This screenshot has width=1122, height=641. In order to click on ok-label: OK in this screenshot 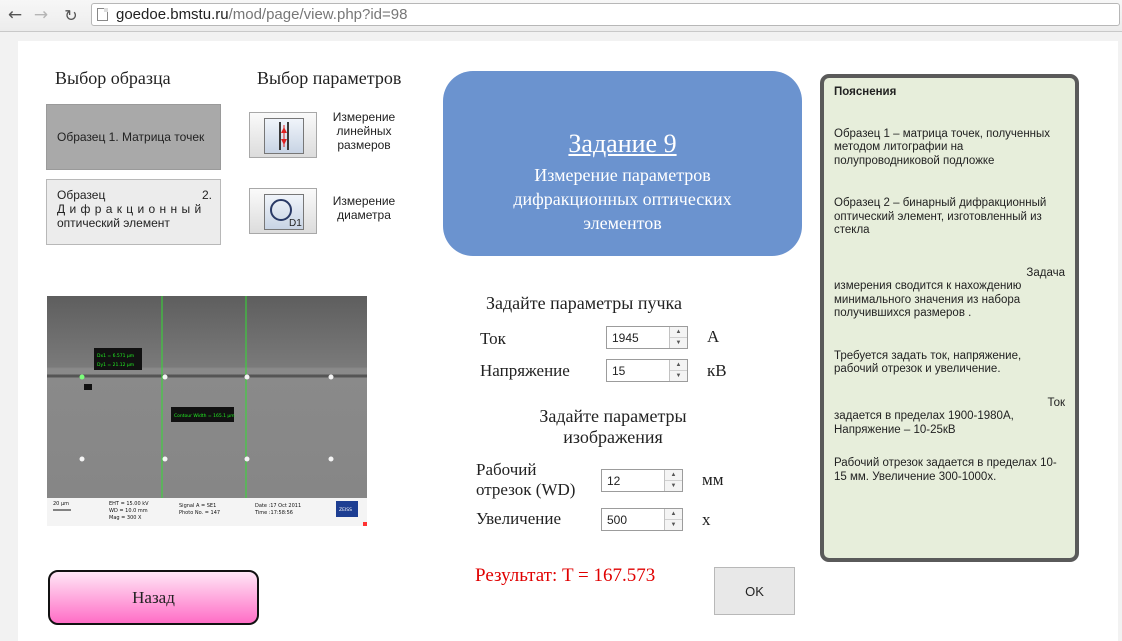, I will do `click(754, 591)`.